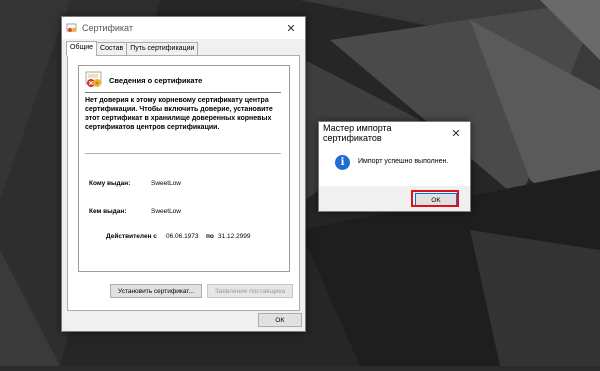 This screenshot has height=371, width=600. What do you see at coordinates (110, 183) in the screenshot?
I see `issued-to-label: Кому выдан:` at bounding box center [110, 183].